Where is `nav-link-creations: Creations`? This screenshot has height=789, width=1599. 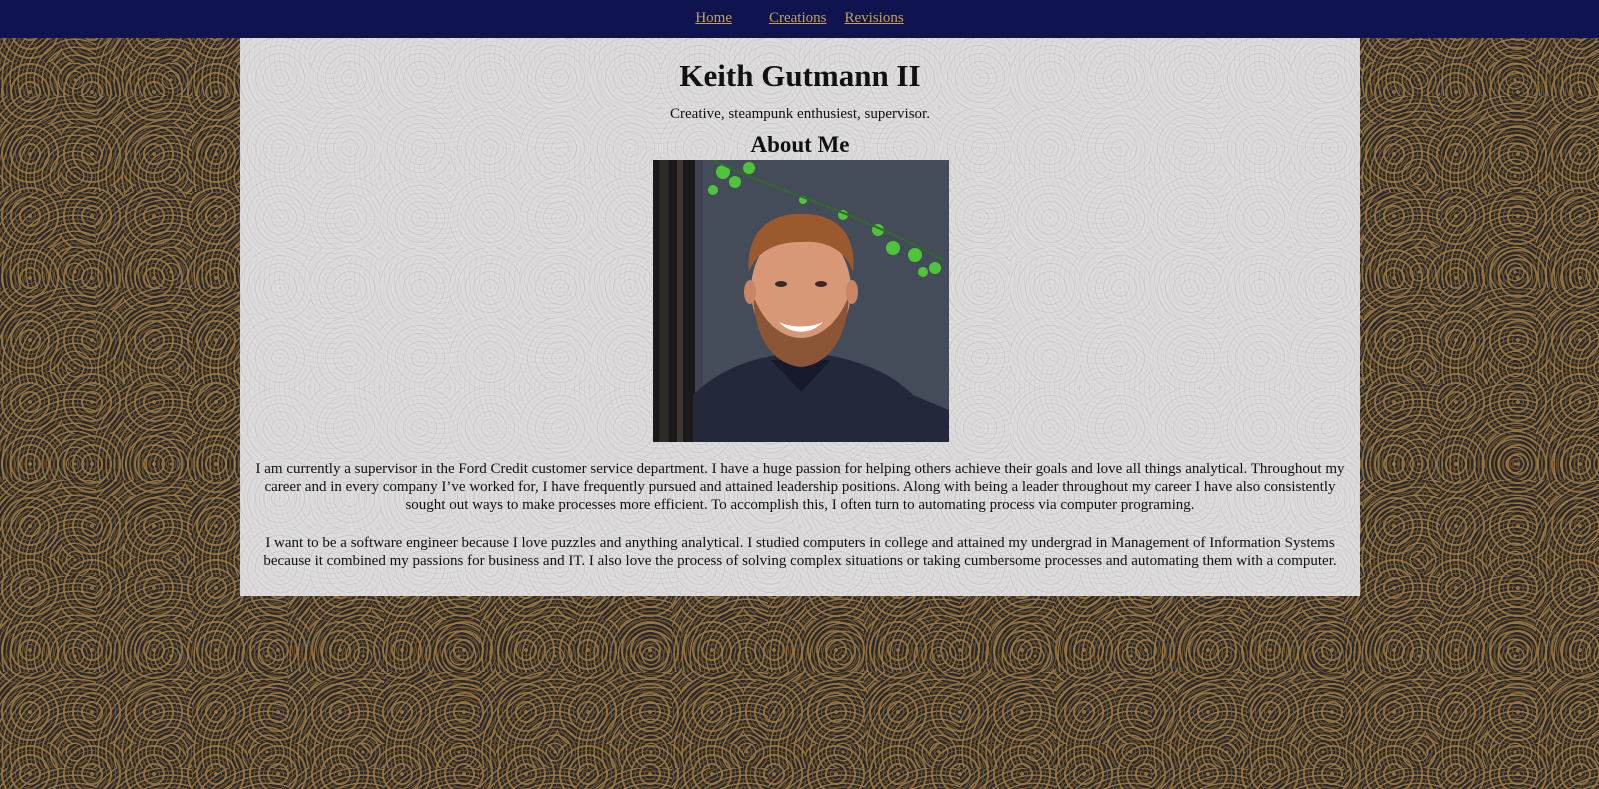 nav-link-creations: Creations is located at coordinates (798, 18).